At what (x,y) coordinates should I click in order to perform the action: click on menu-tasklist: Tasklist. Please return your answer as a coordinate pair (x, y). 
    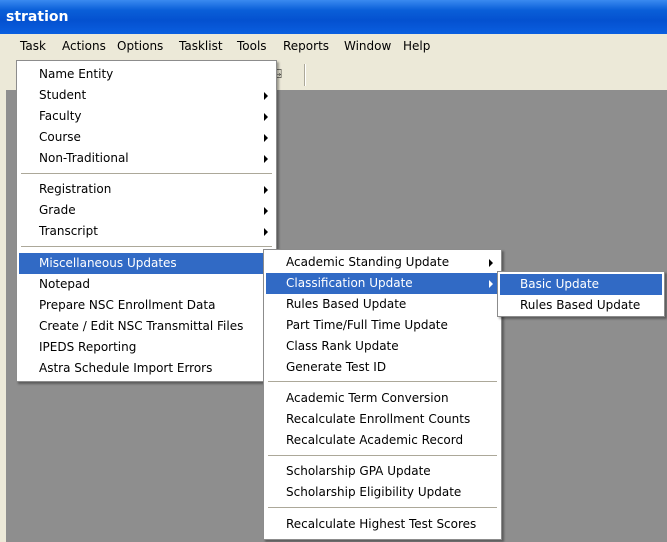
    Looking at the image, I should click on (201, 46).